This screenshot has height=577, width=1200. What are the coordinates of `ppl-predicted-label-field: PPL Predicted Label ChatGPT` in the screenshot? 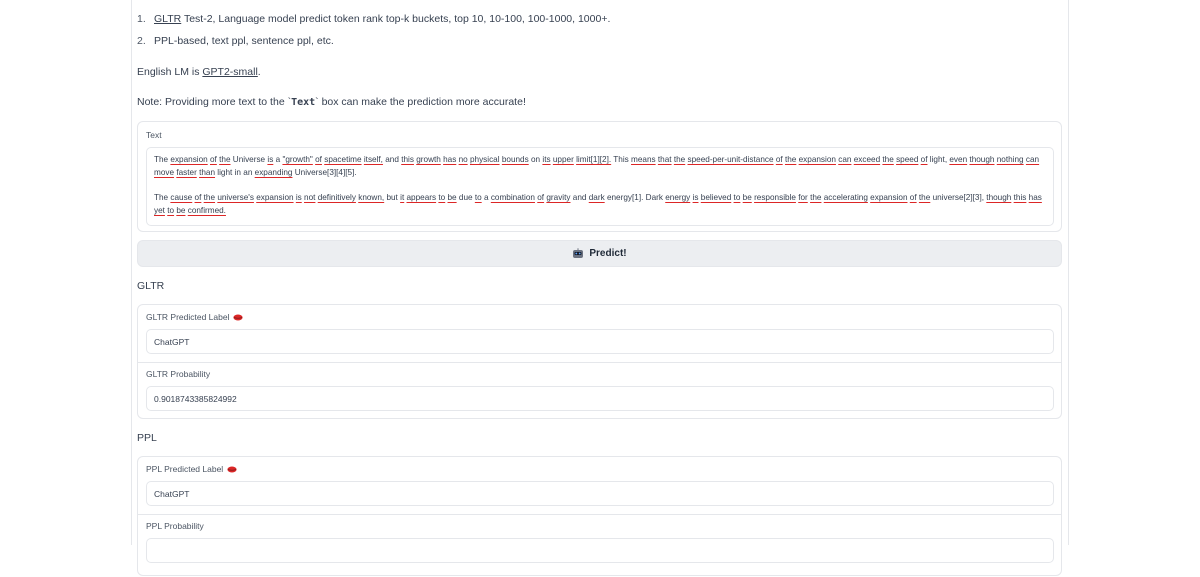 It's located at (599, 485).